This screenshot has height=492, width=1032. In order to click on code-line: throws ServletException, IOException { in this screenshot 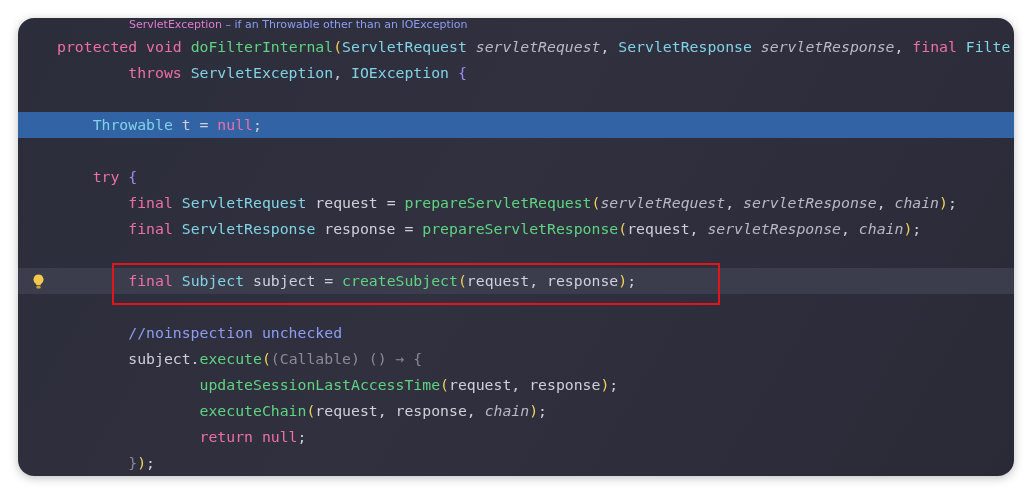, I will do `click(297, 72)`.